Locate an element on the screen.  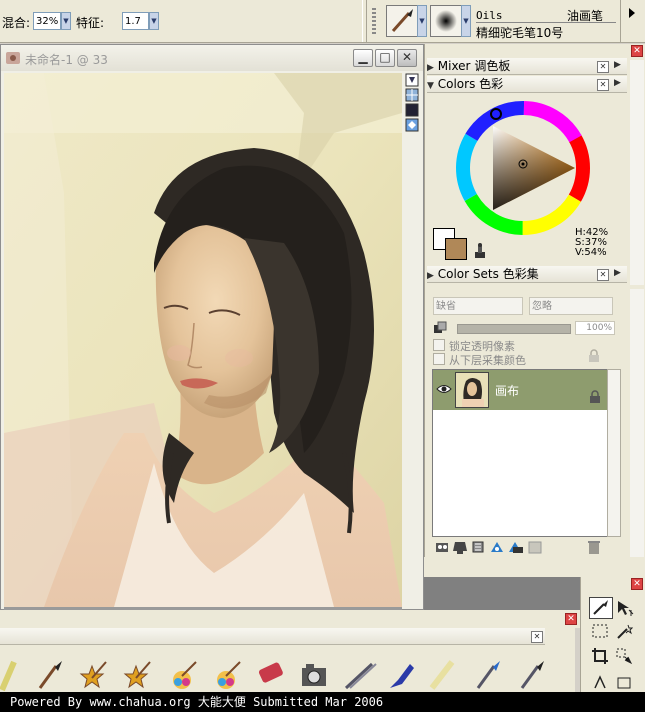
layer-attributes-icon is located at coordinates (440, 328).